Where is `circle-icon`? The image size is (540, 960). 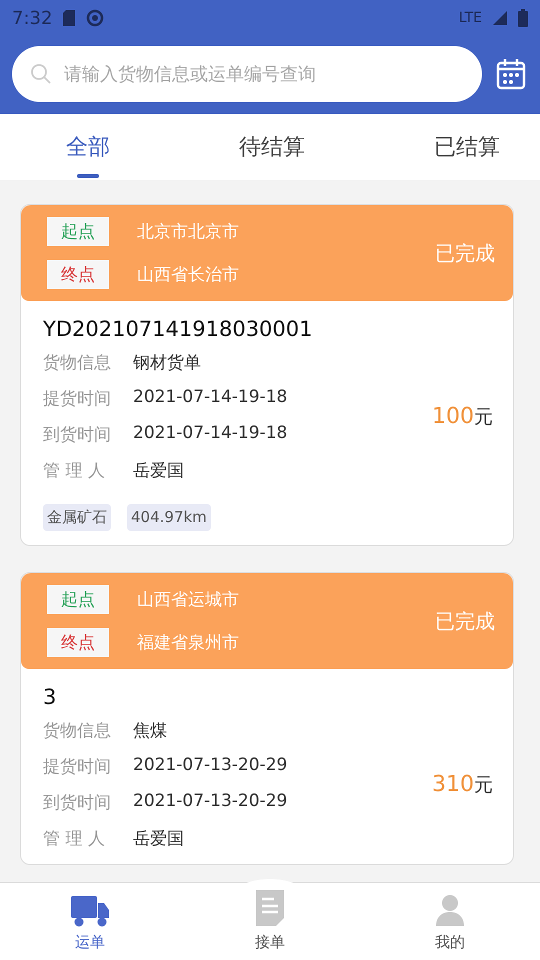
circle-icon is located at coordinates (95, 18).